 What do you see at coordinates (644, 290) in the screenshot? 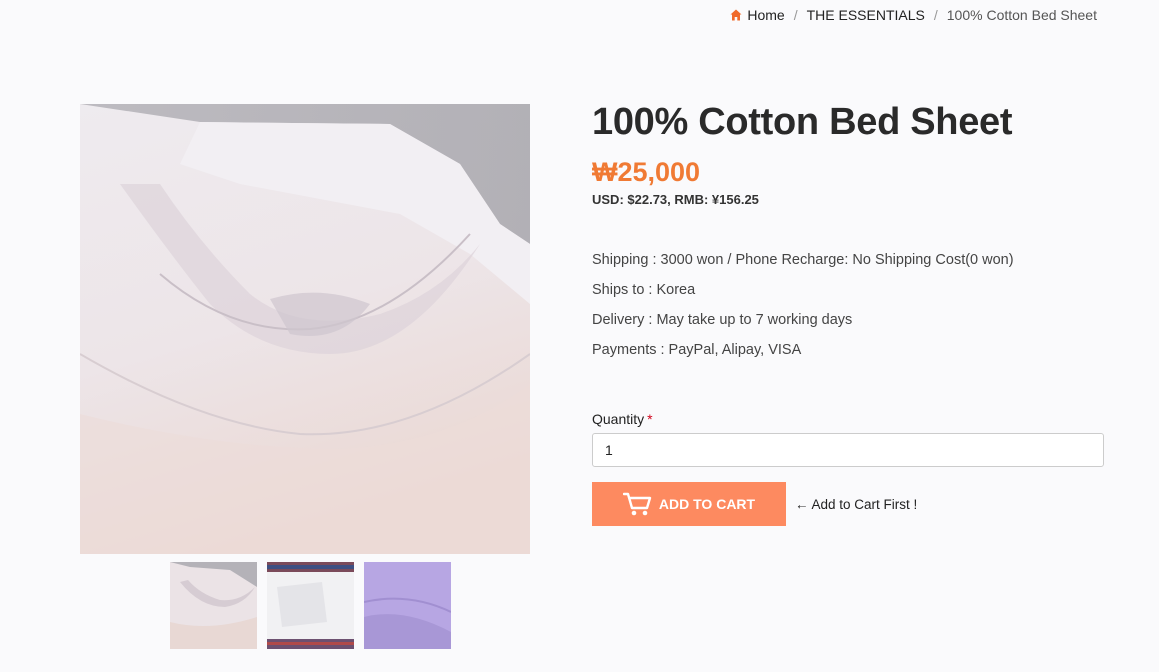
I see `ships-to-info: Ships to : Korea` at bounding box center [644, 290].